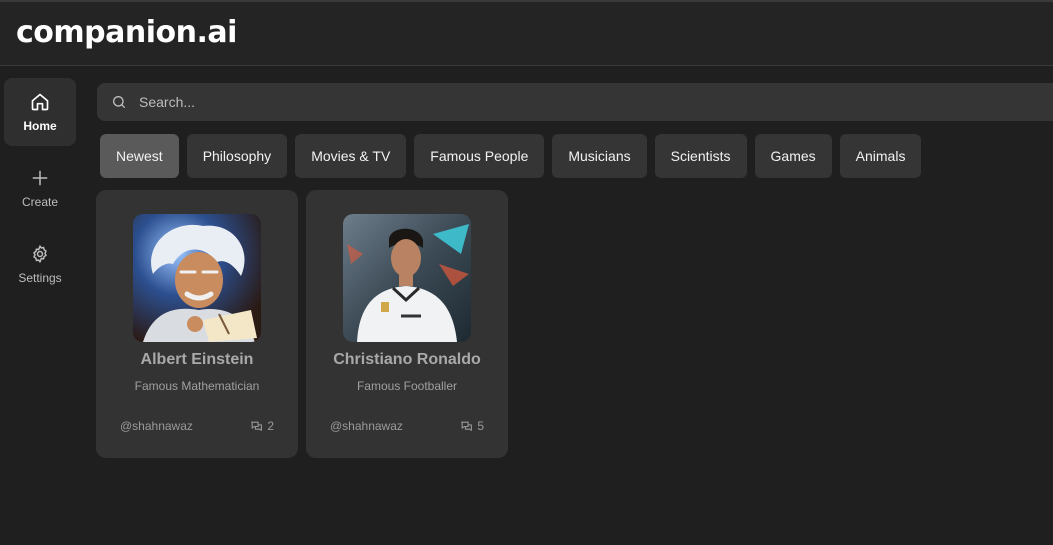  I want to click on sidebar-item-home: Home, so click(40, 112).